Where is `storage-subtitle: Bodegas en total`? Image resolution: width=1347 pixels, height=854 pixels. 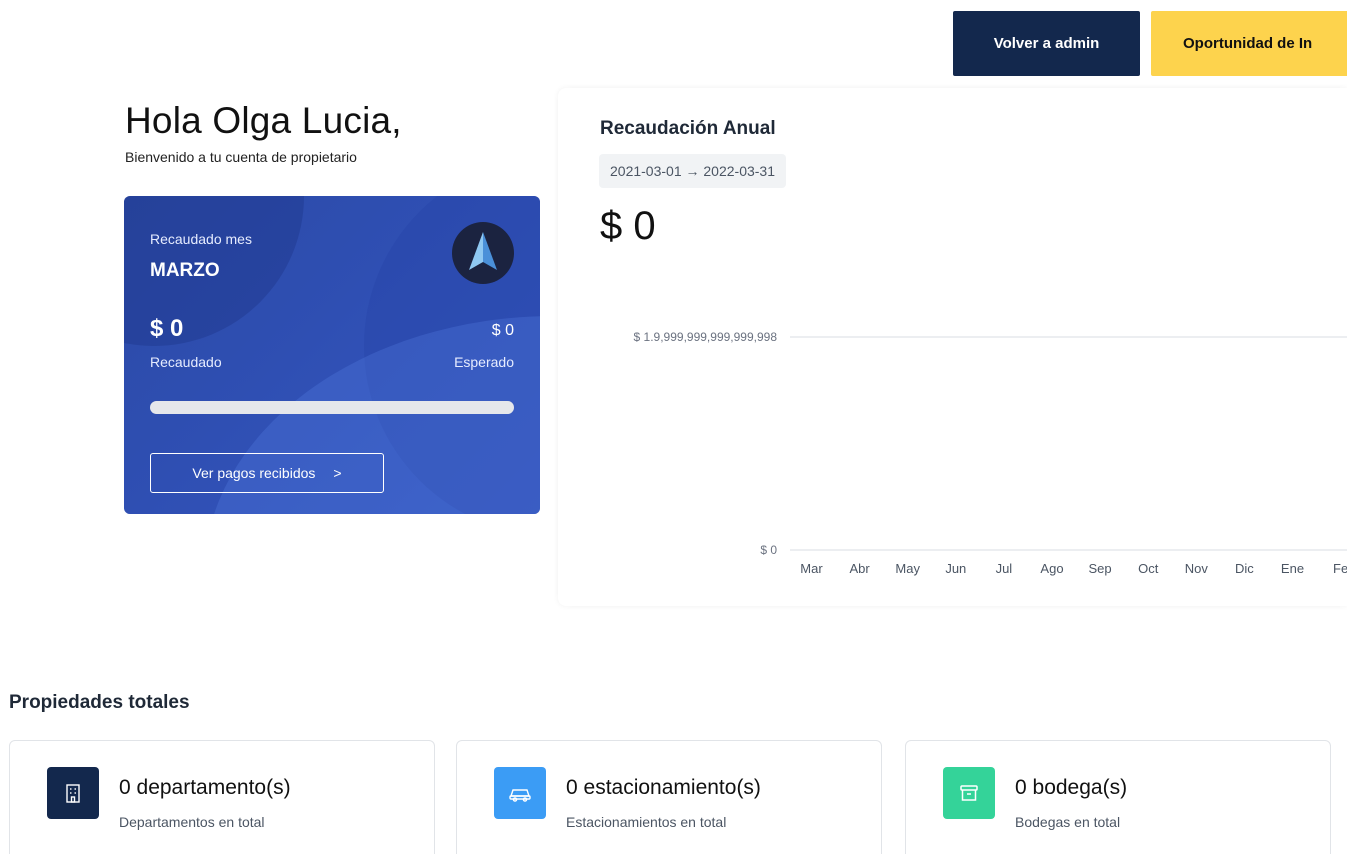 storage-subtitle: Bodegas en total is located at coordinates (1068, 822).